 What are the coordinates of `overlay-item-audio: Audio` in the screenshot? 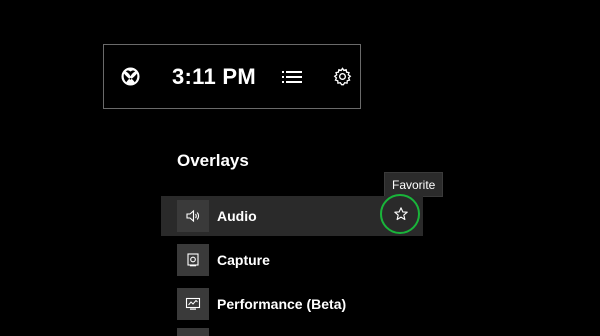 It's located at (292, 215).